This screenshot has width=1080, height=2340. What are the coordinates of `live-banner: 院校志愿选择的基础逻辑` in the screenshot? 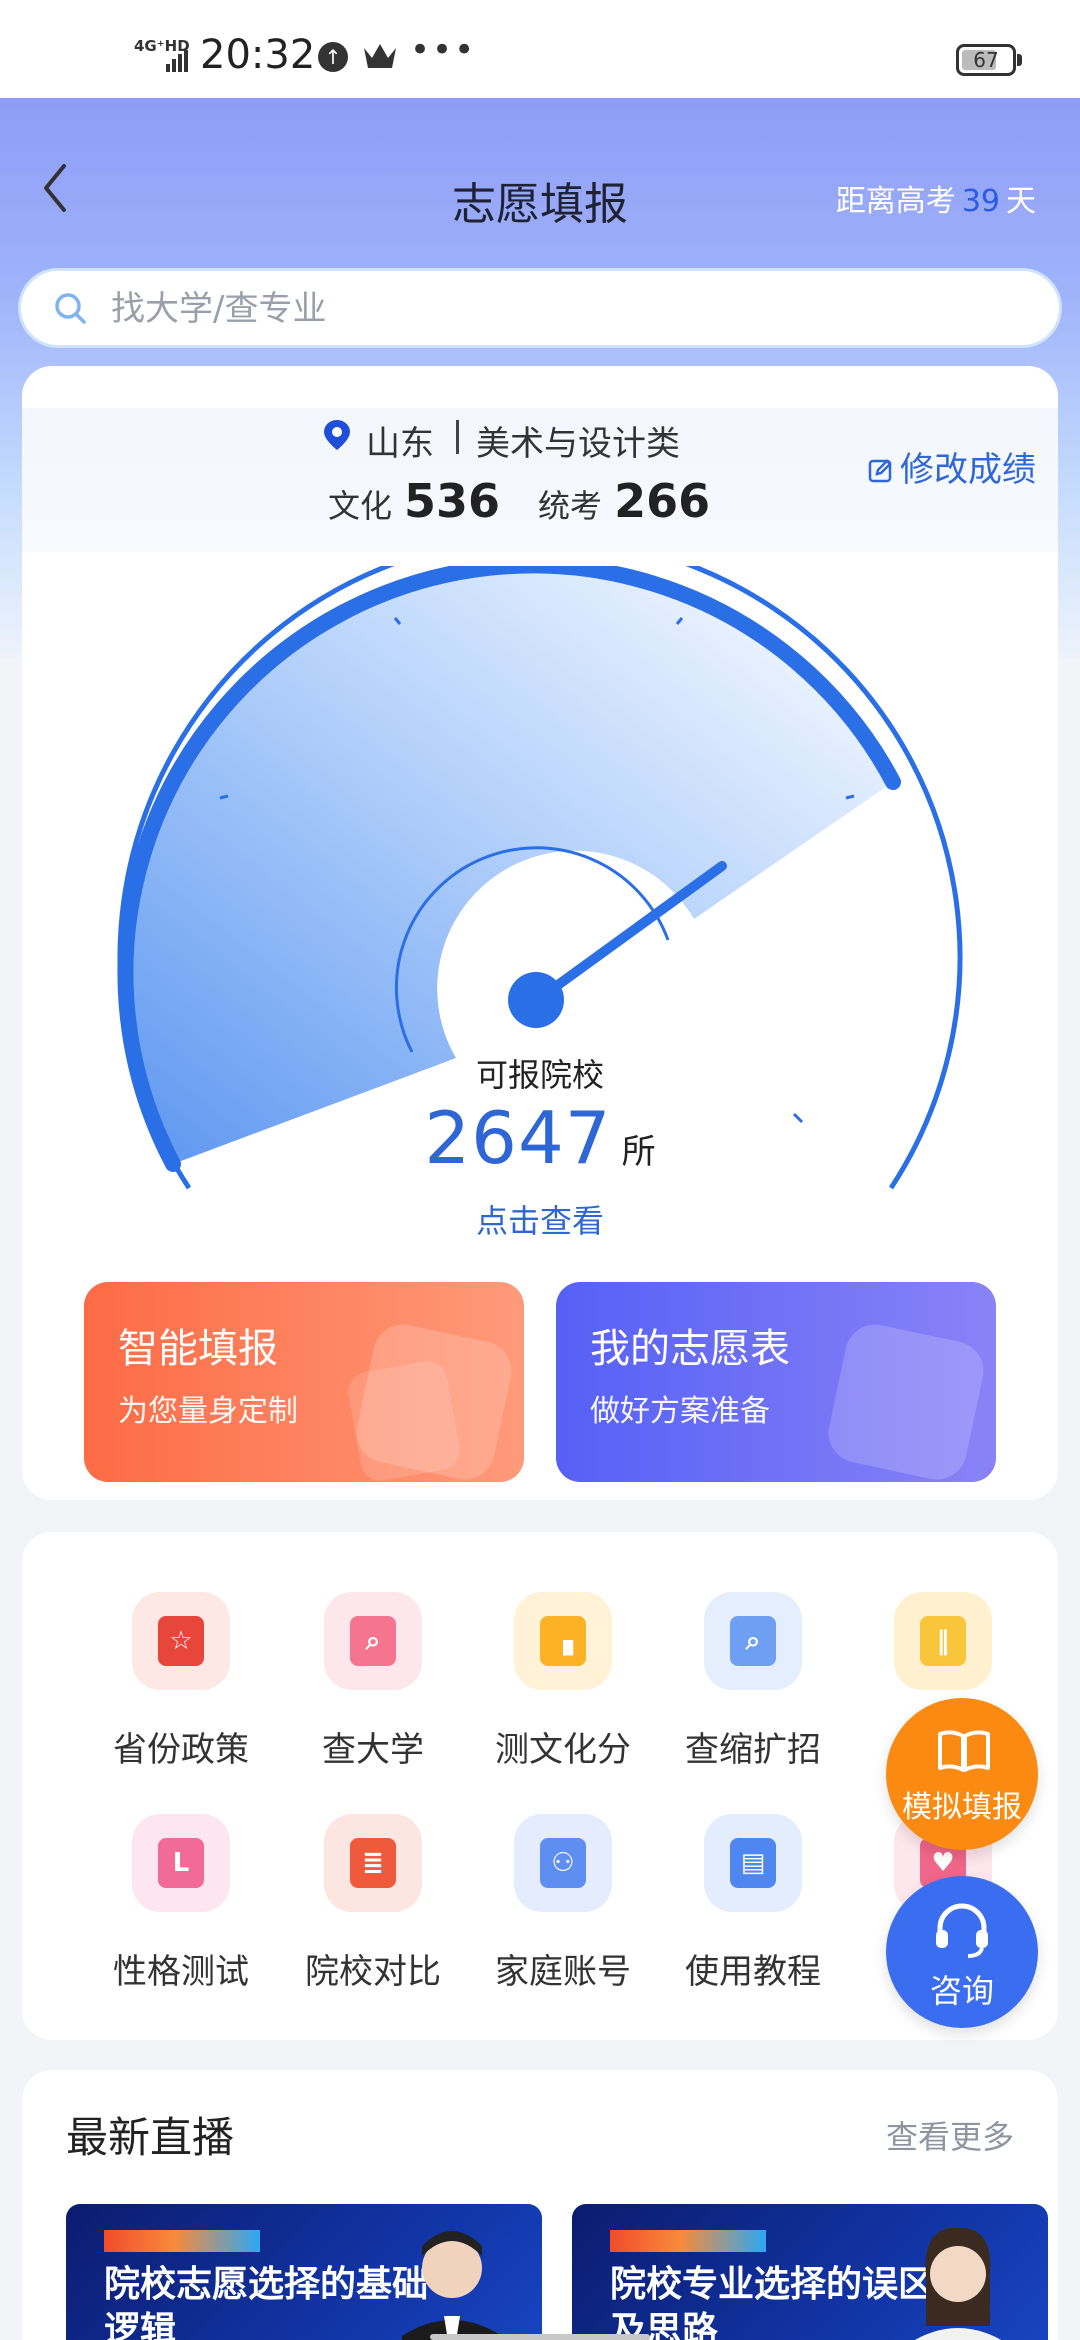 It's located at (304, 2272).